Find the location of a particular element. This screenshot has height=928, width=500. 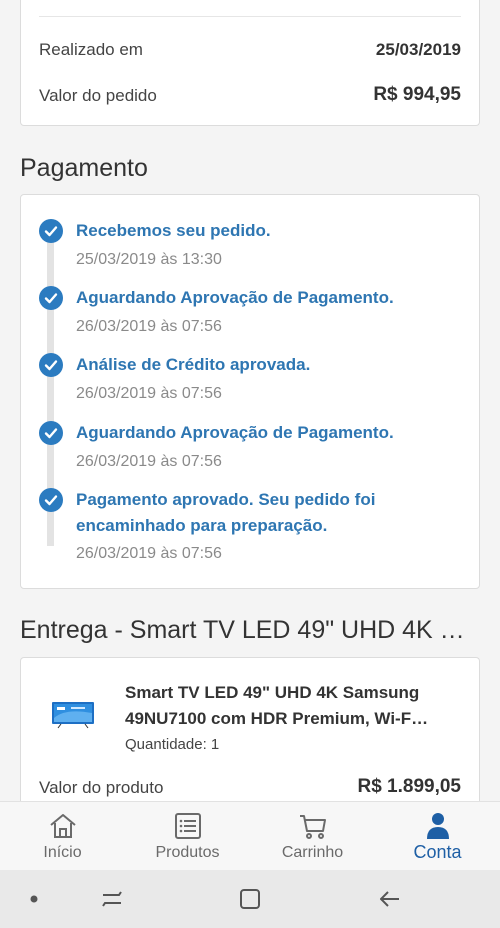

nav-item-carrinho: Carrinho is located at coordinates (312, 836).